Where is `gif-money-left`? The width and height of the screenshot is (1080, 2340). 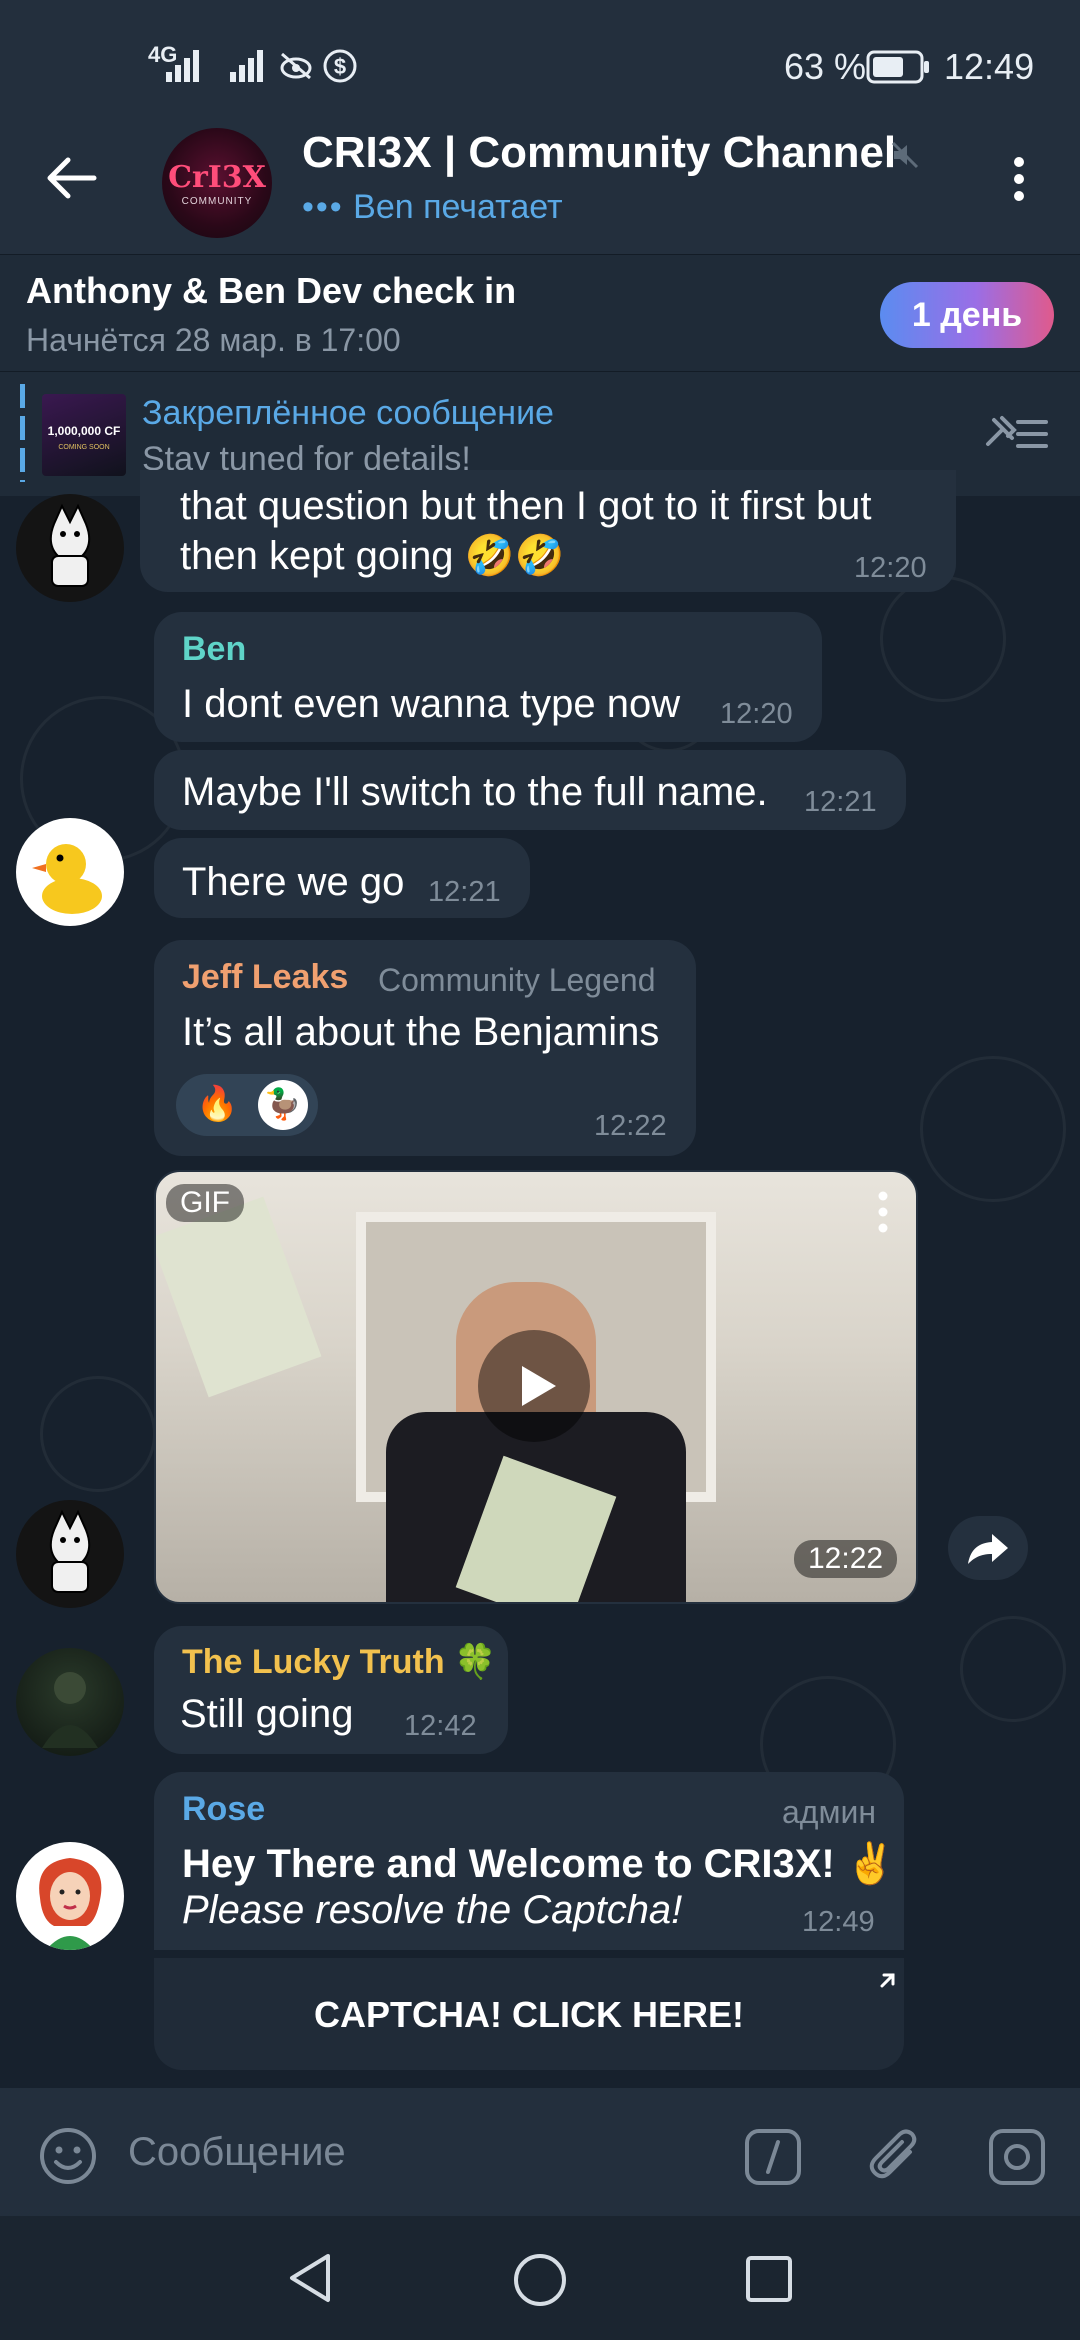
gif-money-left is located at coordinates (239, 1297).